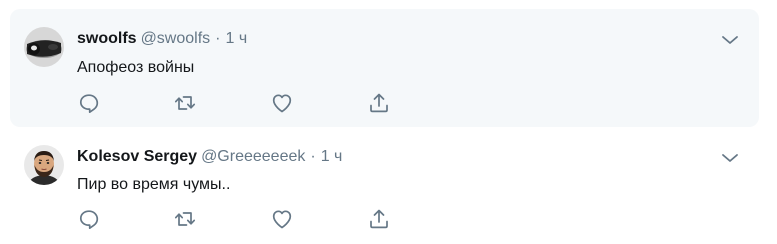  I want to click on tweet-header: swoolfs @swoolfs · 1 ч, so click(162, 39).